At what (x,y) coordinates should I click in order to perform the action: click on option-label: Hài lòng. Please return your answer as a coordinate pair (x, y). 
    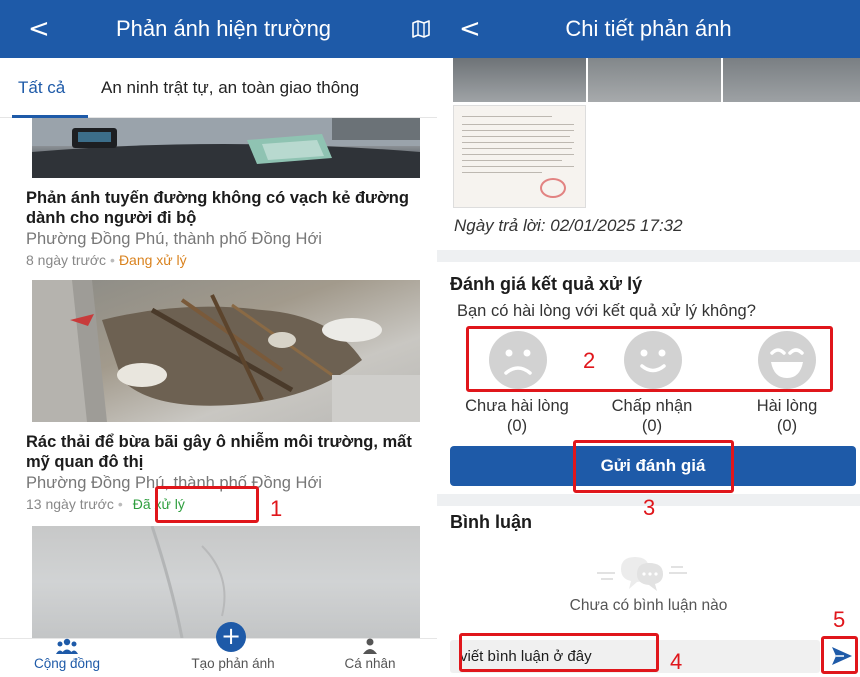
    Looking at the image, I should click on (787, 406).